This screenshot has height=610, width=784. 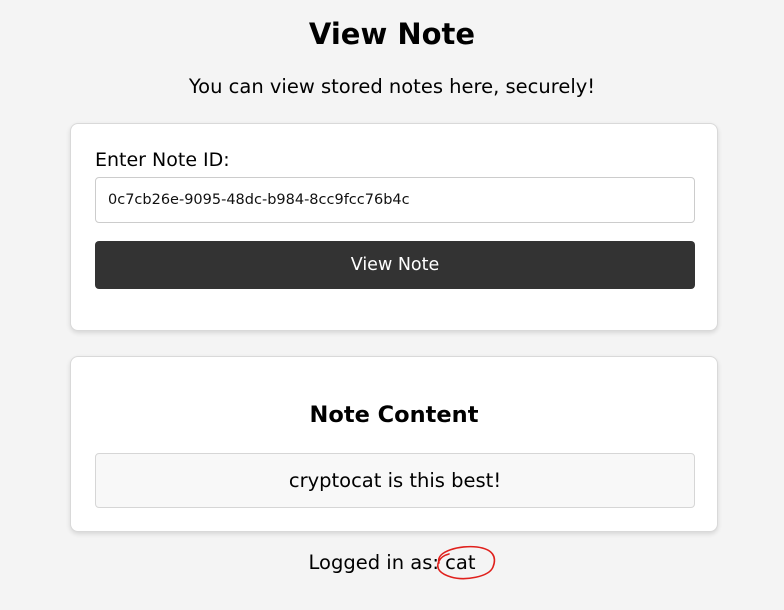 I want to click on logged-in-label: Logged in as:, so click(x=373, y=562).